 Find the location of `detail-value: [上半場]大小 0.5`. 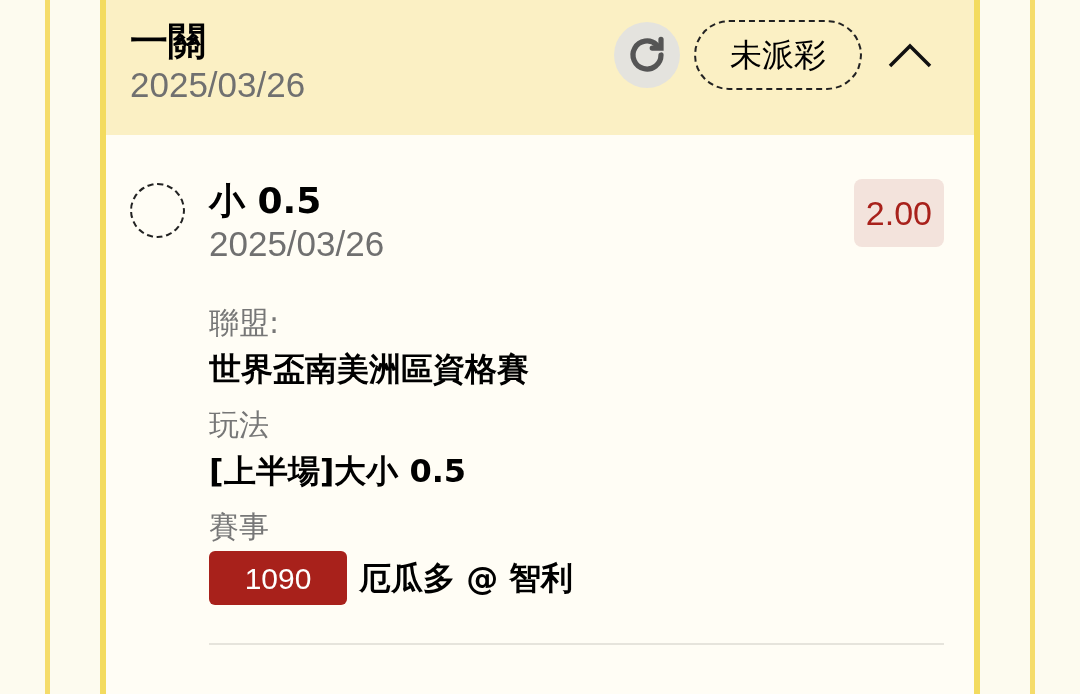

detail-value: [上半場]大小 0.5 is located at coordinates (338, 471).